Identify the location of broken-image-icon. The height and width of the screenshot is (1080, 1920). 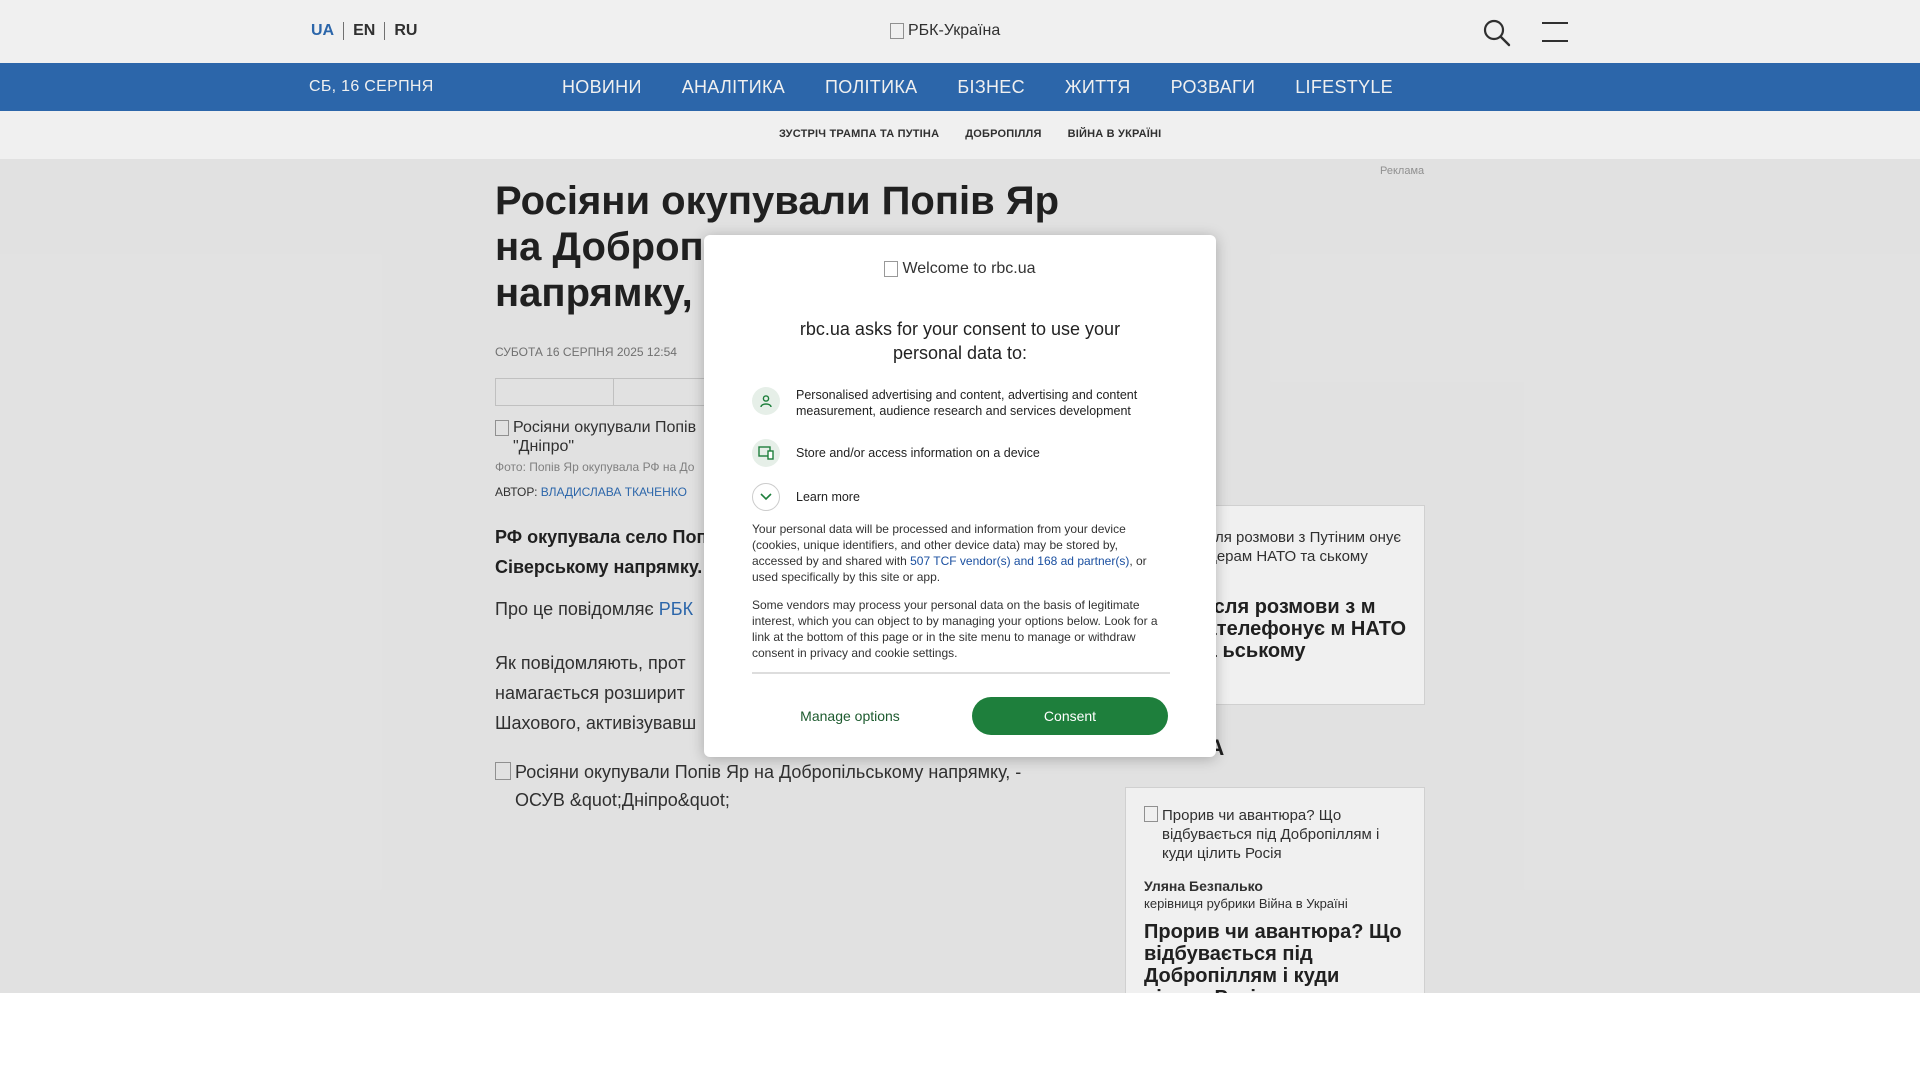
(891, 269).